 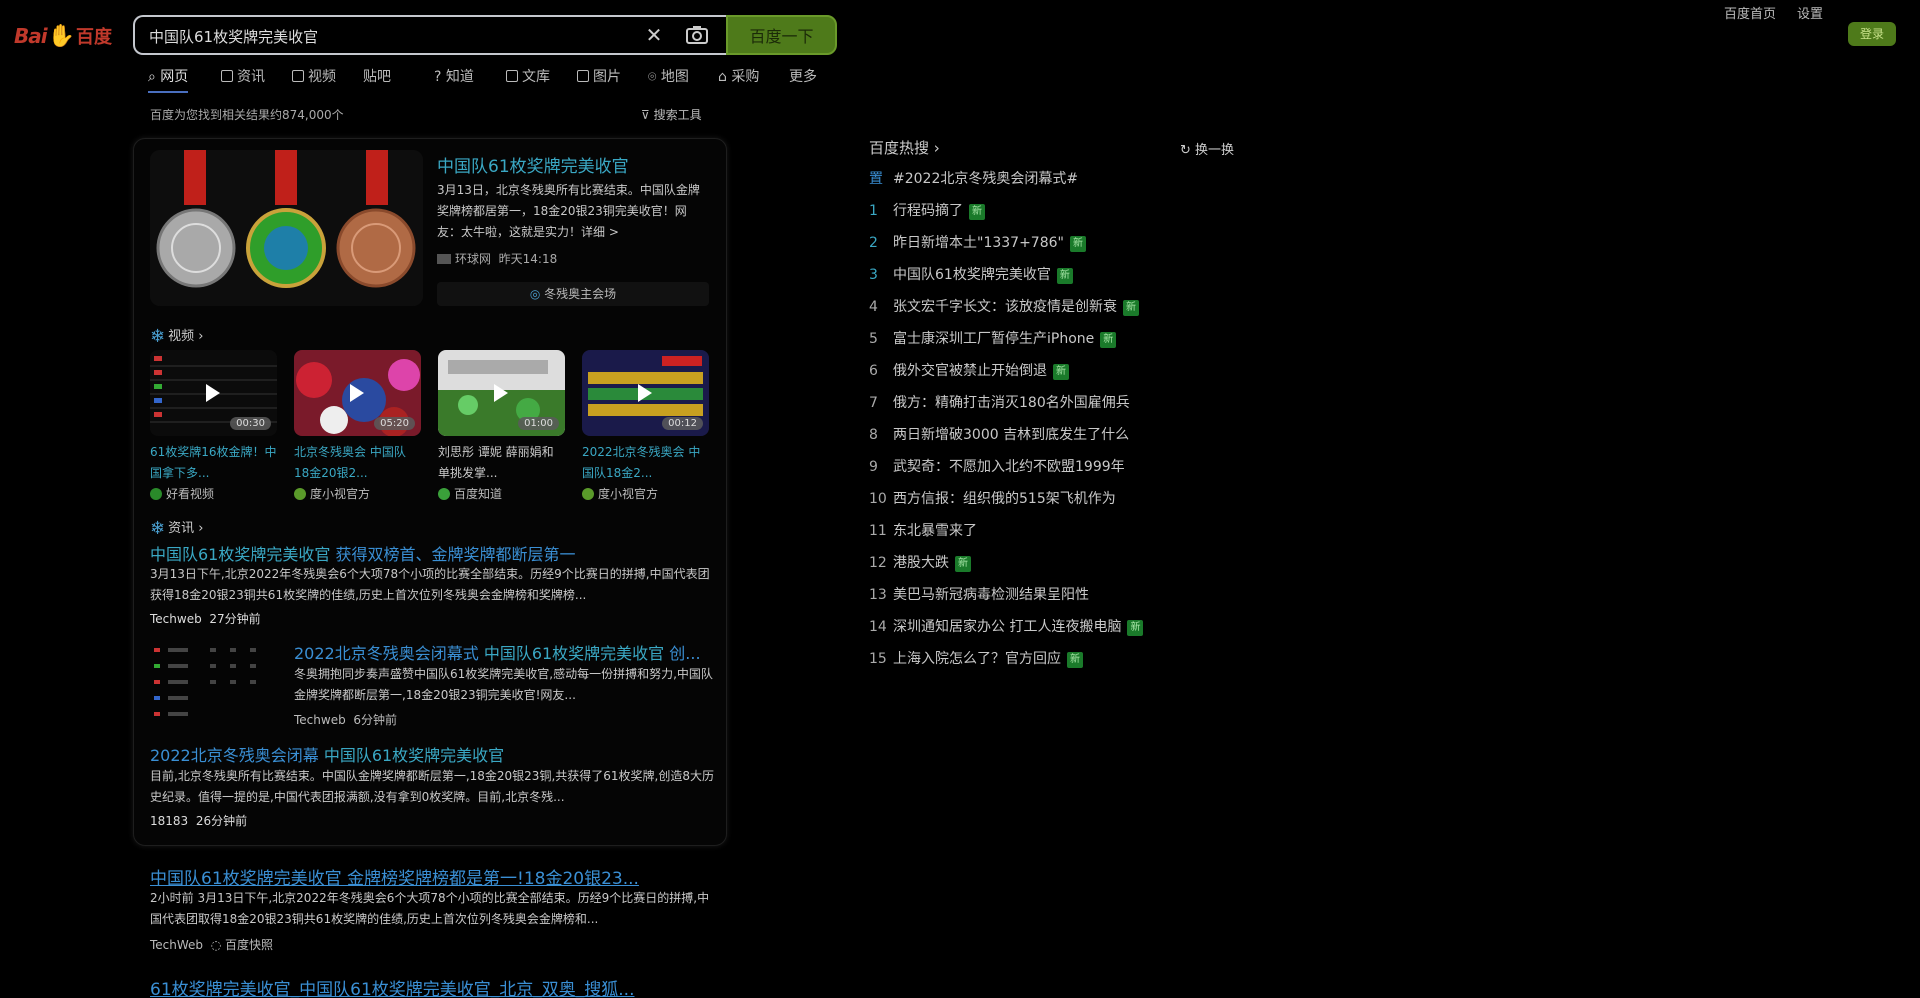 What do you see at coordinates (873, 243) in the screenshot?
I see `hot-rank: 2` at bounding box center [873, 243].